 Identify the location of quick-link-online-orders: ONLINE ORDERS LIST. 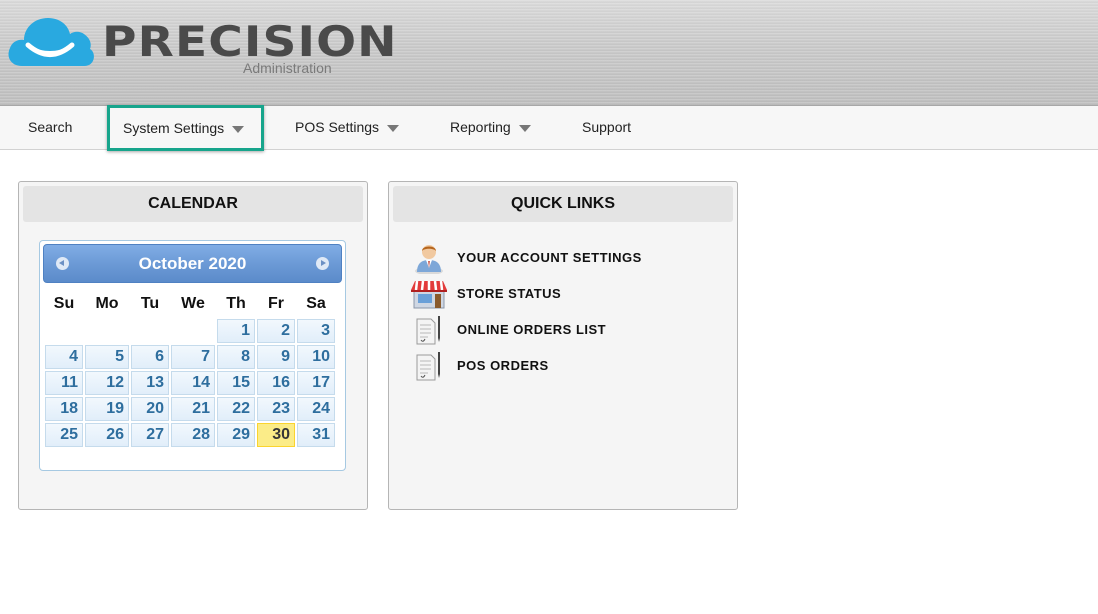
(569, 330).